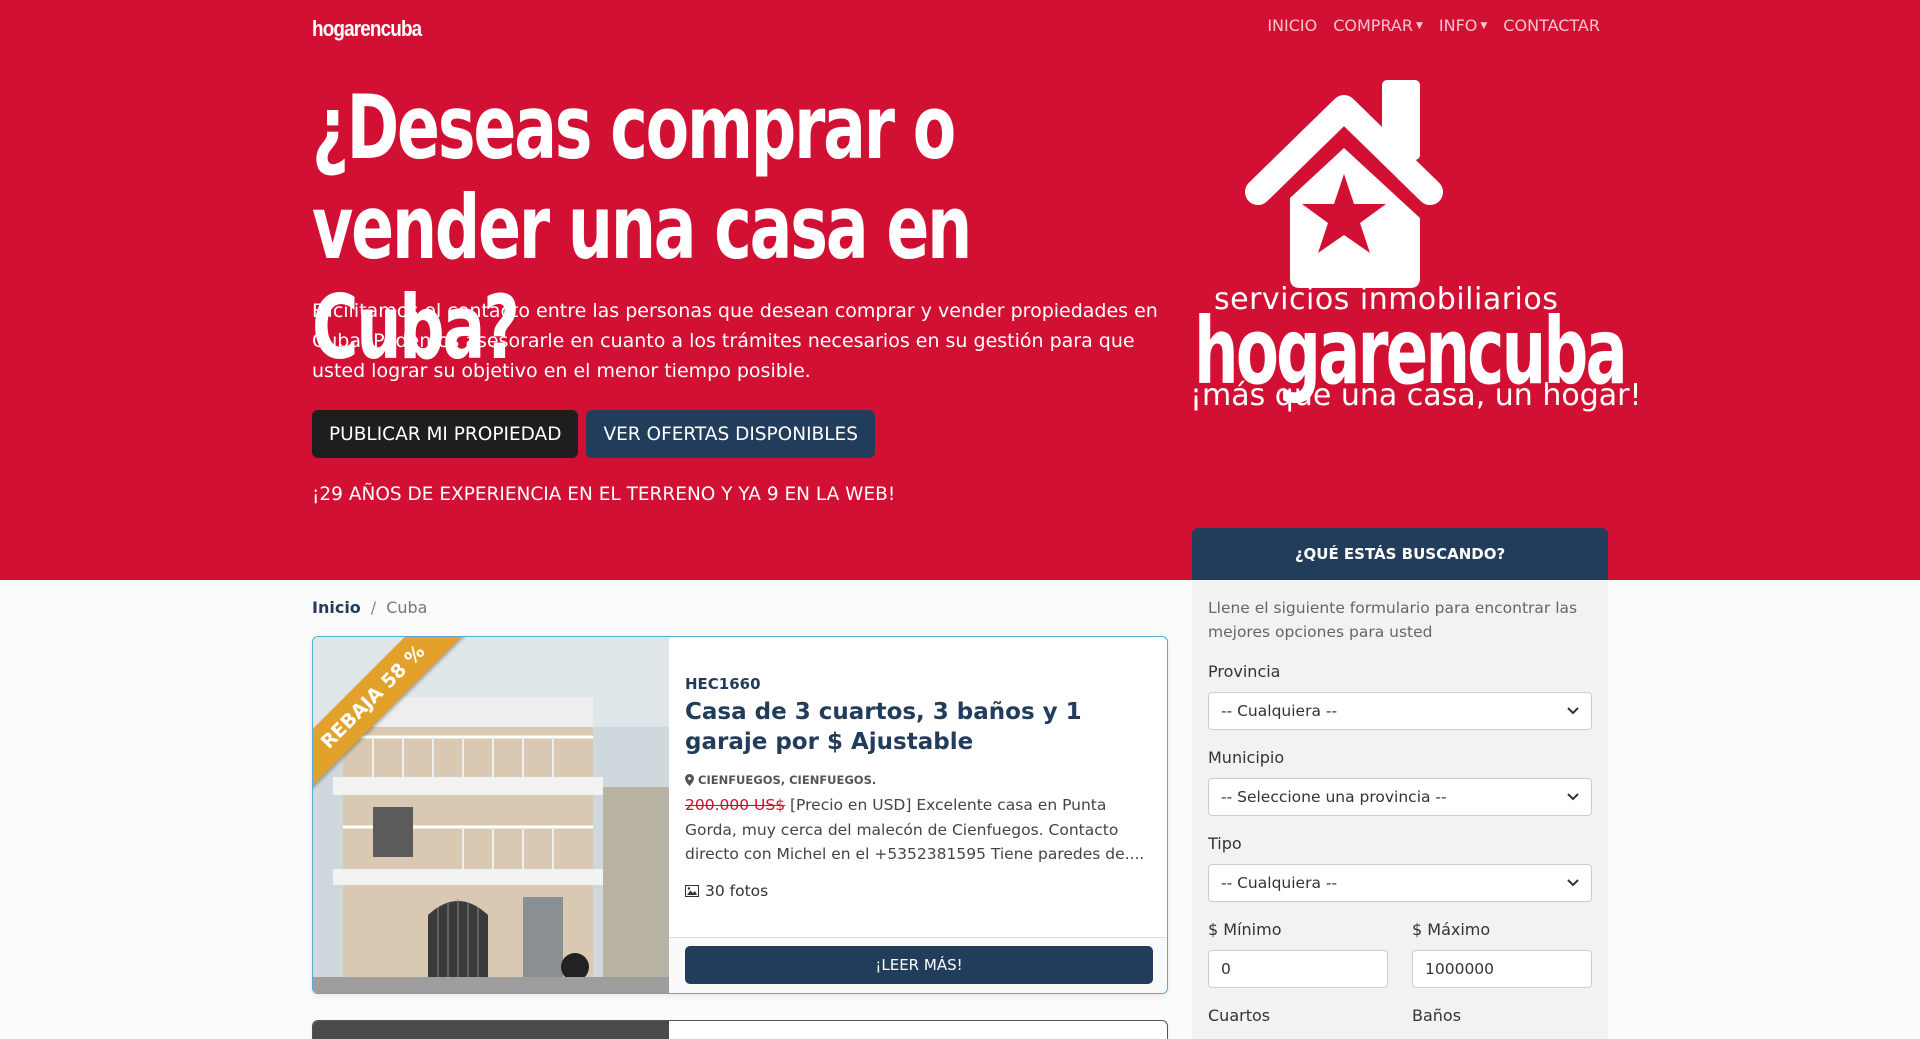 The width and height of the screenshot is (1920, 1039). Describe the element at coordinates (1373, 25) in the screenshot. I see `nav-comprar-label: COMPRAR` at that location.